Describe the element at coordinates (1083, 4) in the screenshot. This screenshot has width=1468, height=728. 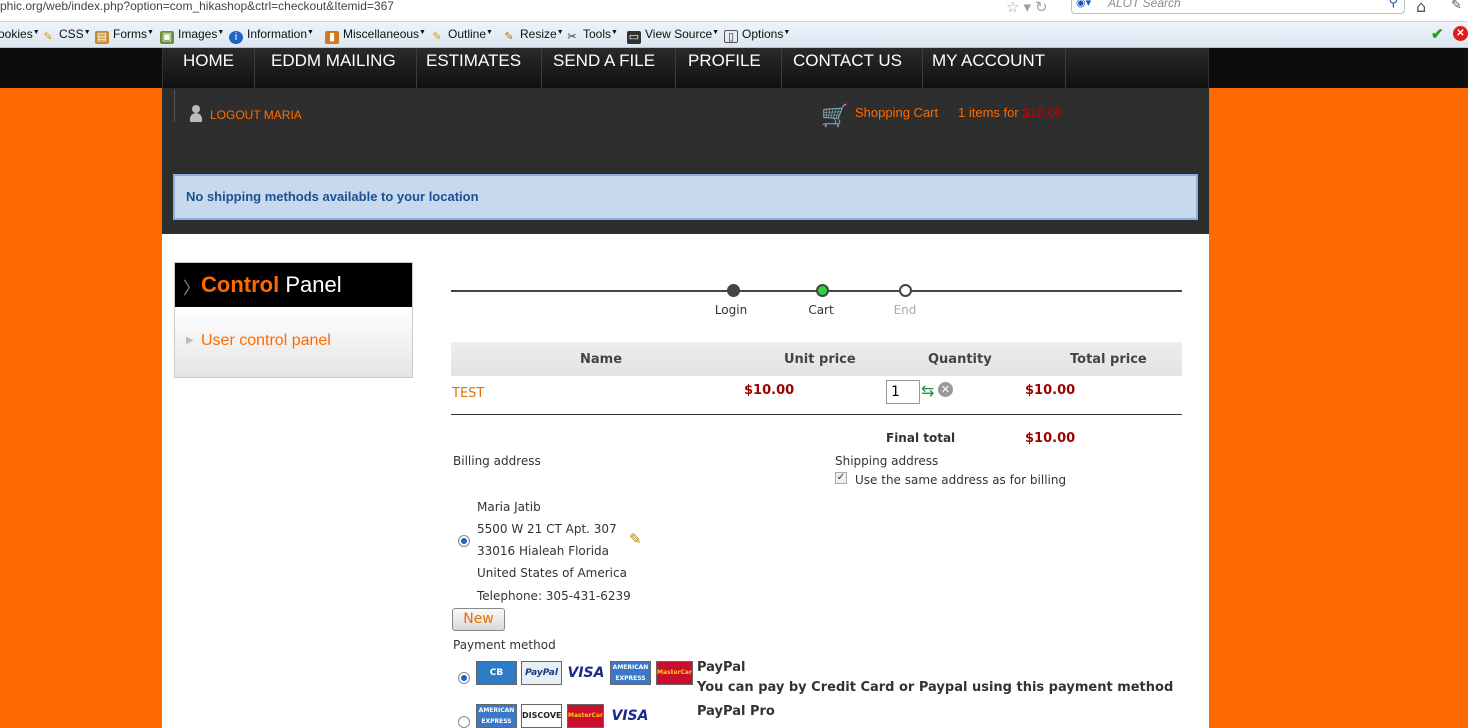
I see `search-engine-icon: ◉▾` at that location.